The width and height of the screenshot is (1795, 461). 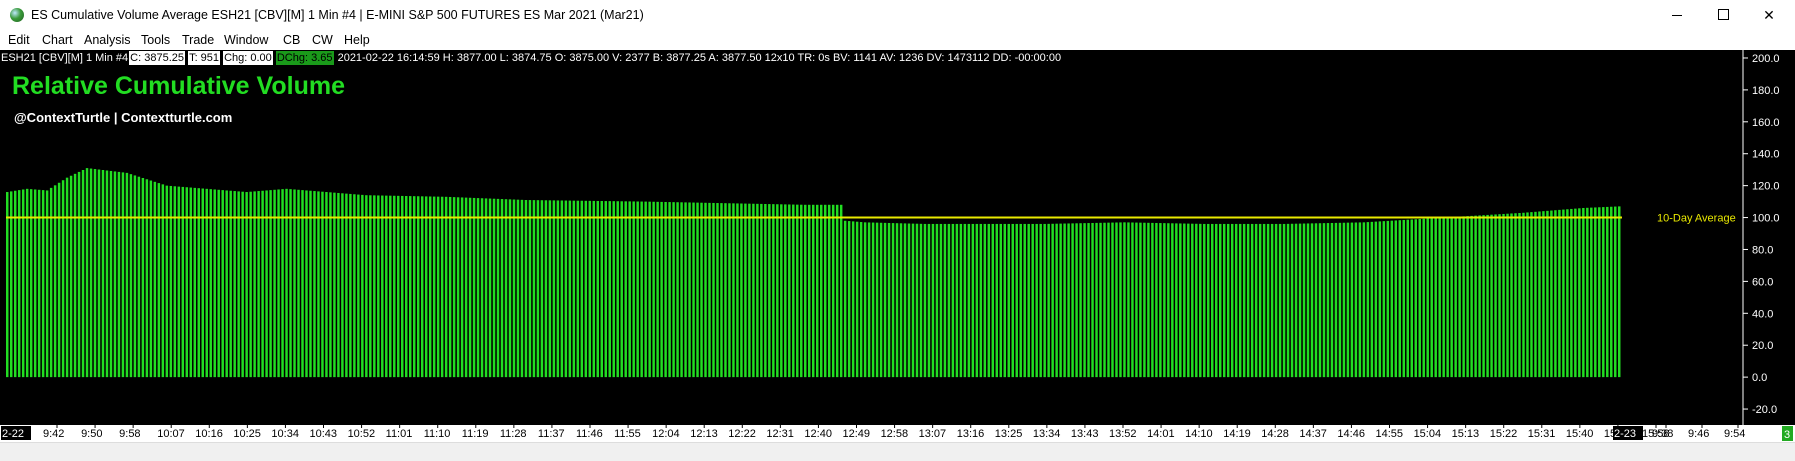 I want to click on menu-analysis: Analysis, so click(x=107, y=40).